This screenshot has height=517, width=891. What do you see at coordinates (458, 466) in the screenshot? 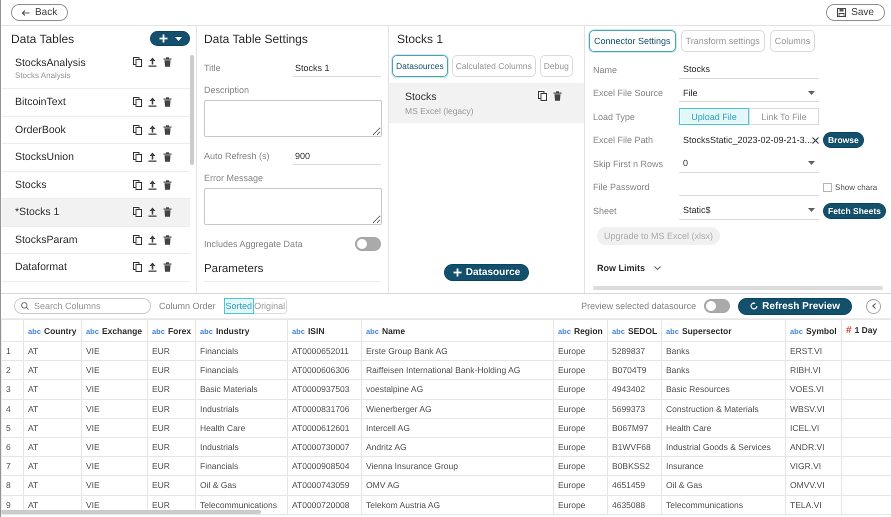
I see `table-cell: Vienna Insurance Group` at bounding box center [458, 466].